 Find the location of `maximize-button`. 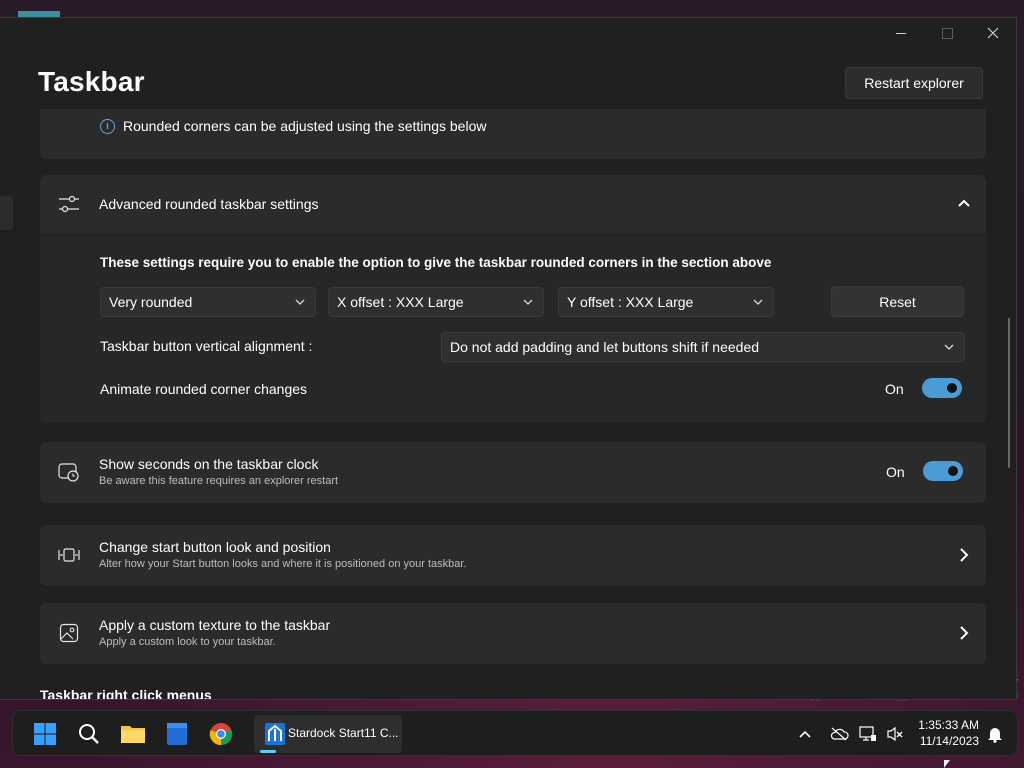

maximize-button is located at coordinates (947, 33).